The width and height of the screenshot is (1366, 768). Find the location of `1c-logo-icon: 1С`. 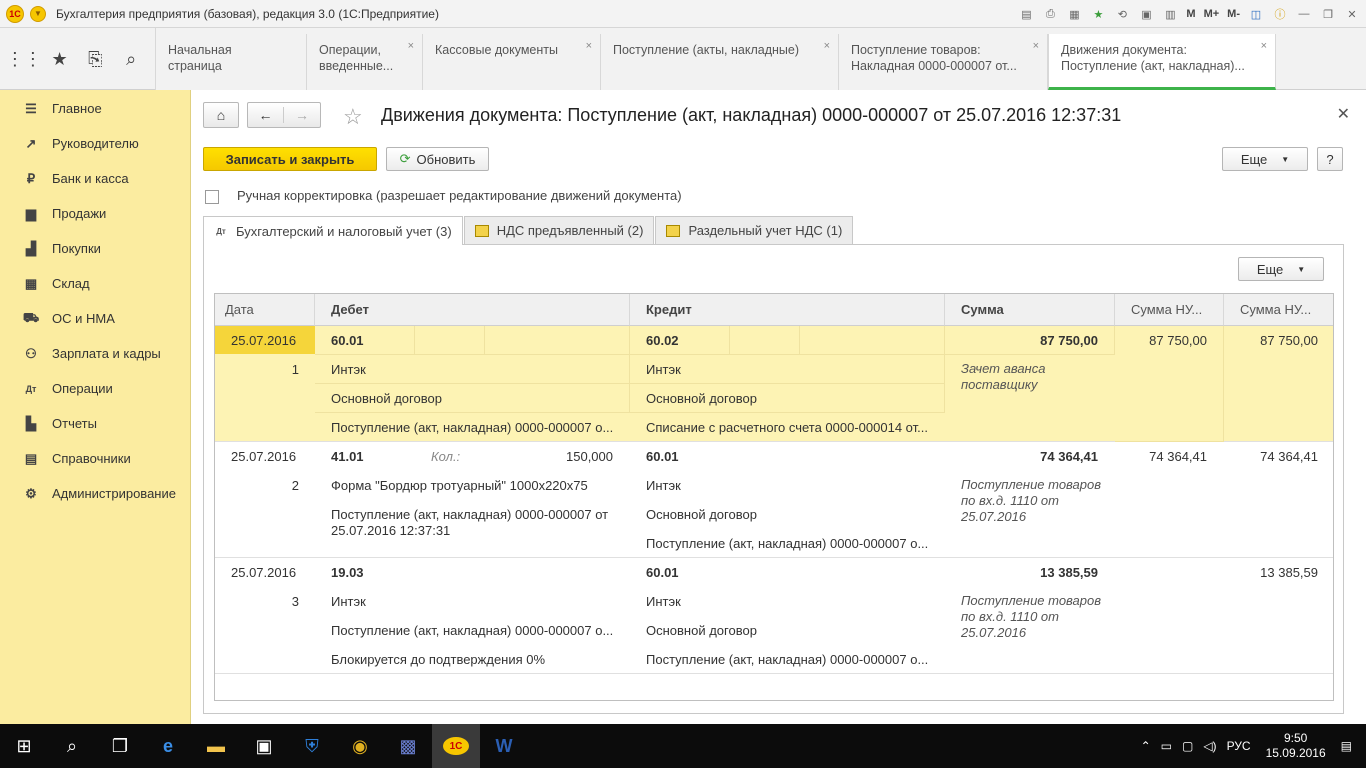

1c-logo-icon: 1С is located at coordinates (15, 13).